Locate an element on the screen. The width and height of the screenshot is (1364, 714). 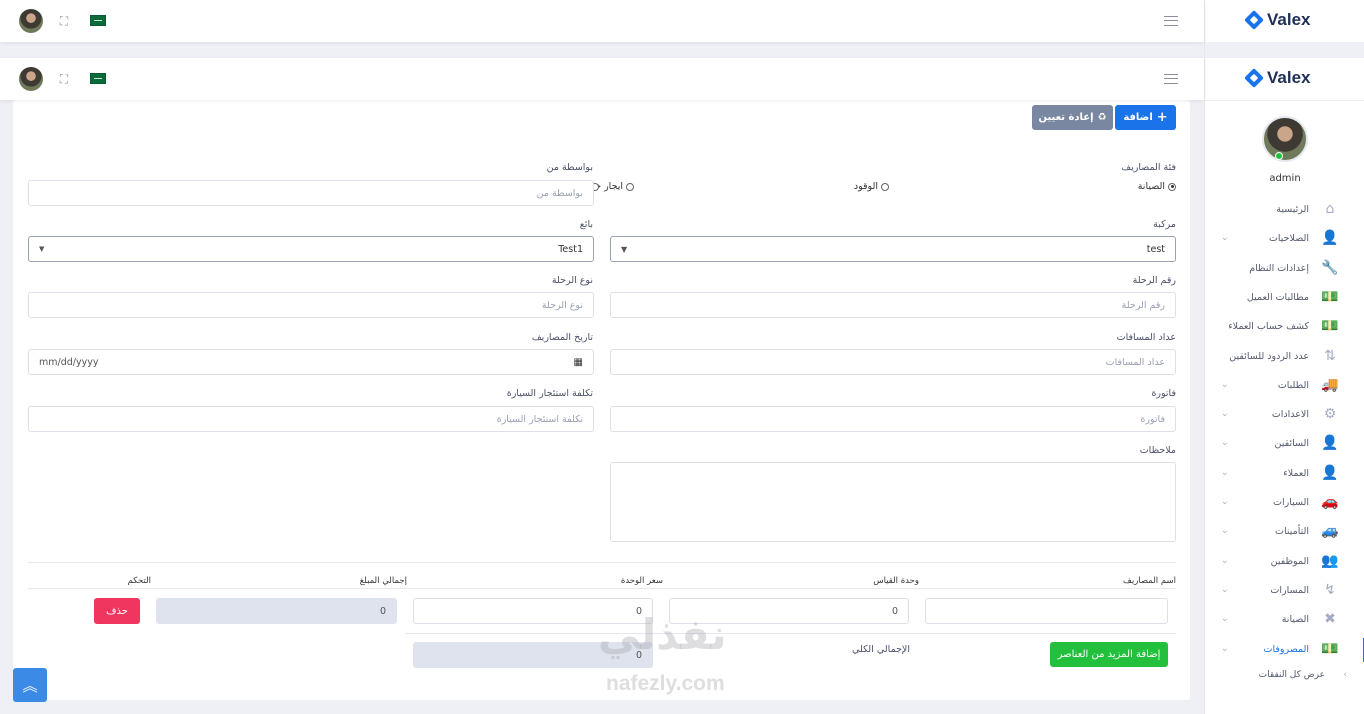
sidebar-item: 🔧 إعدادات النظام is located at coordinates (1284, 269).